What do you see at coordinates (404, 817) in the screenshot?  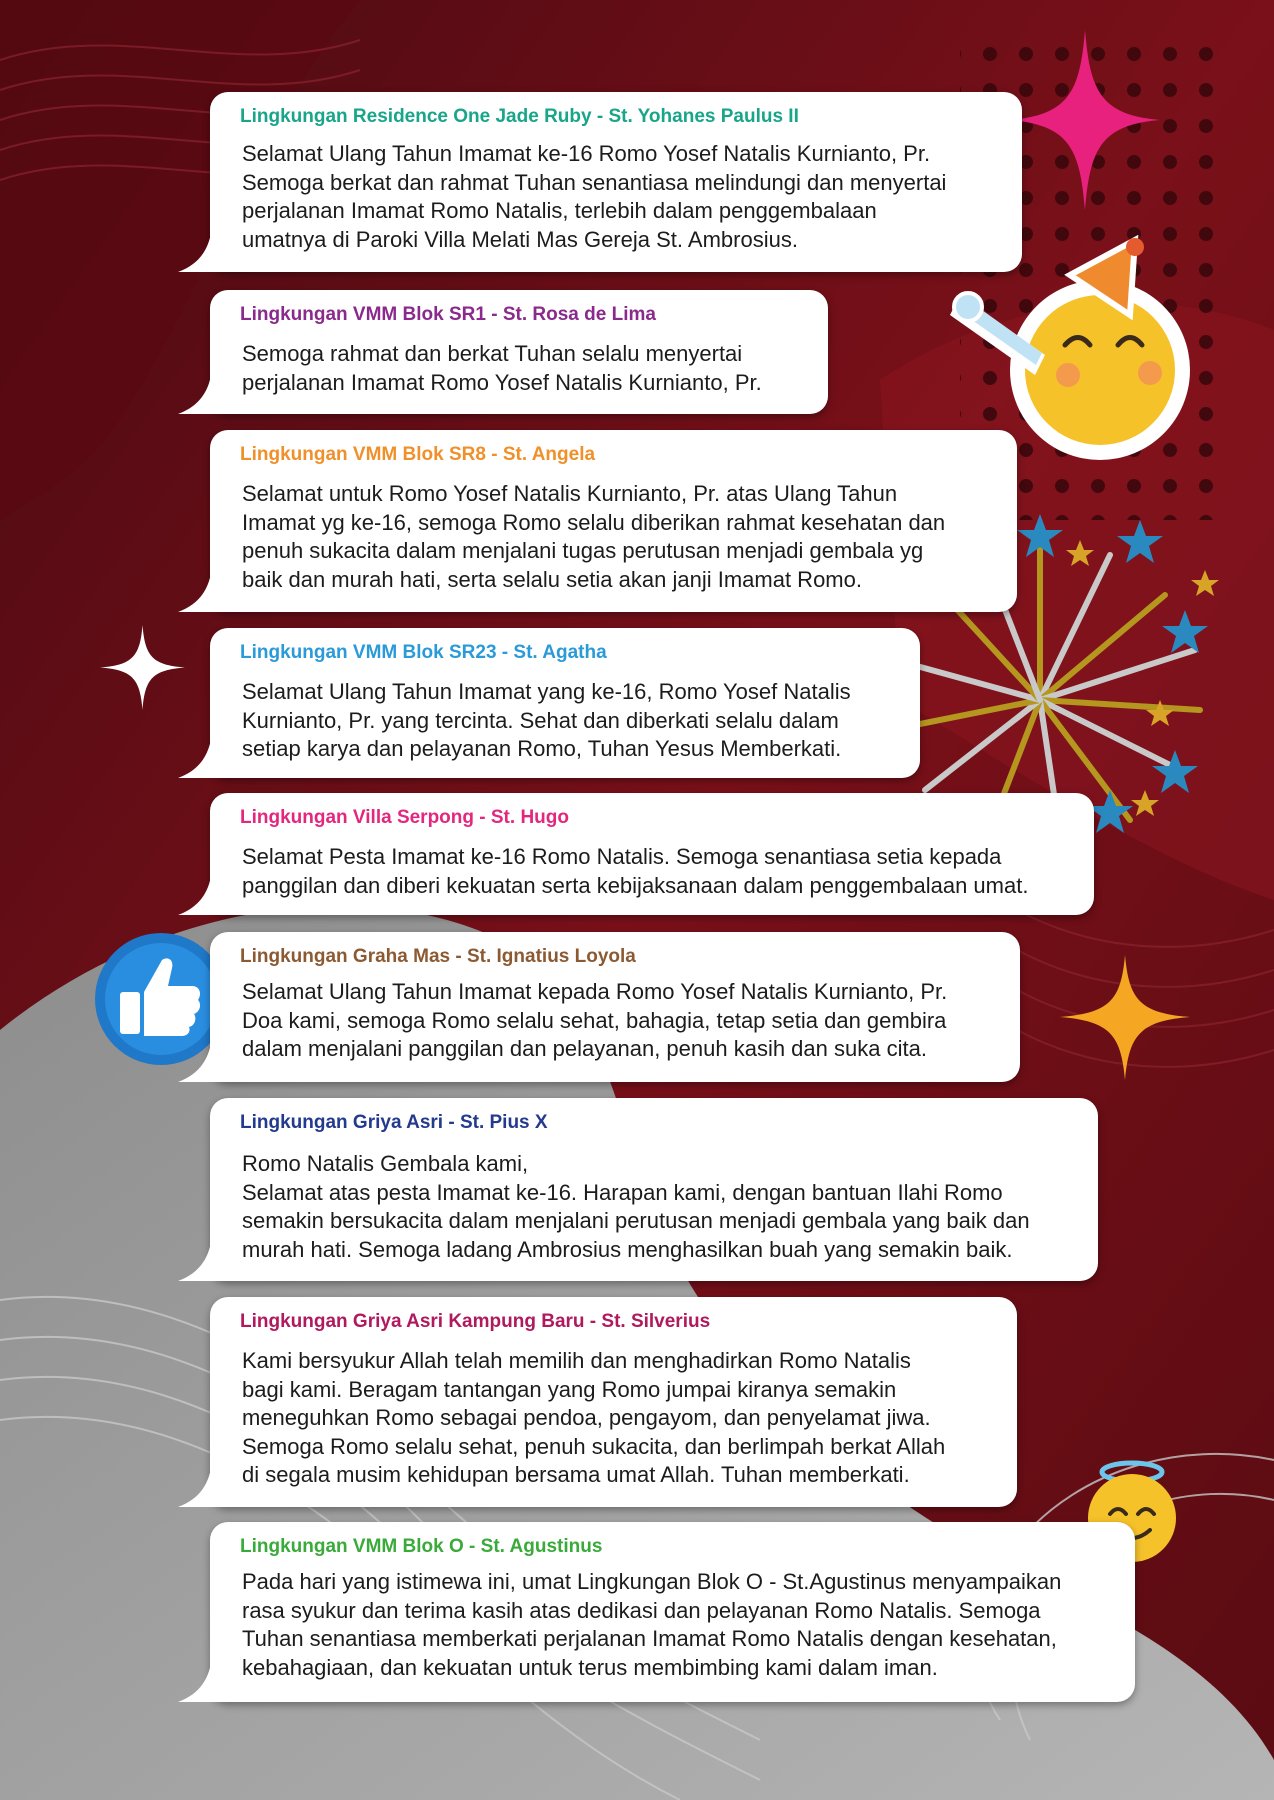 I see `sender-name: Lingkungan Villa Serpong - St. Hugo` at bounding box center [404, 817].